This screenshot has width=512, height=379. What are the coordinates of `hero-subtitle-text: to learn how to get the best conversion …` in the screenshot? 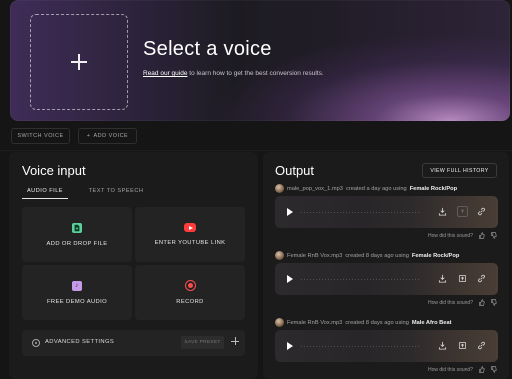 It's located at (255, 73).